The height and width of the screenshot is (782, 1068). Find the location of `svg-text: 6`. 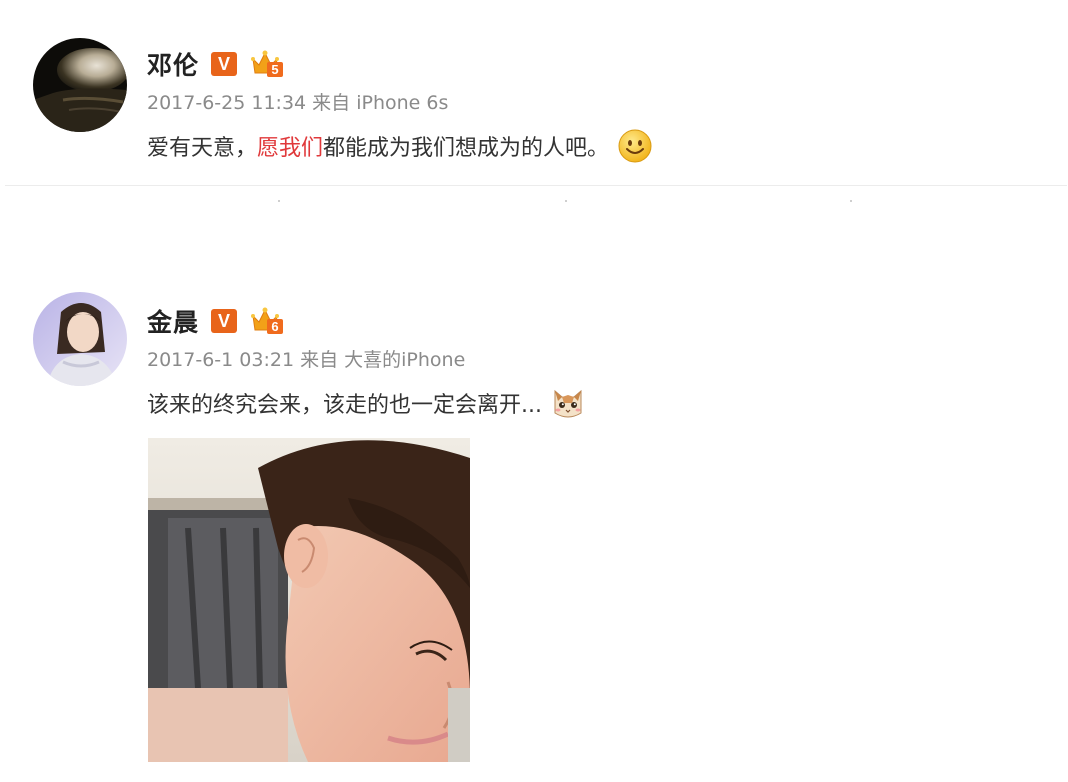

svg-text: 6 is located at coordinates (274, 326).